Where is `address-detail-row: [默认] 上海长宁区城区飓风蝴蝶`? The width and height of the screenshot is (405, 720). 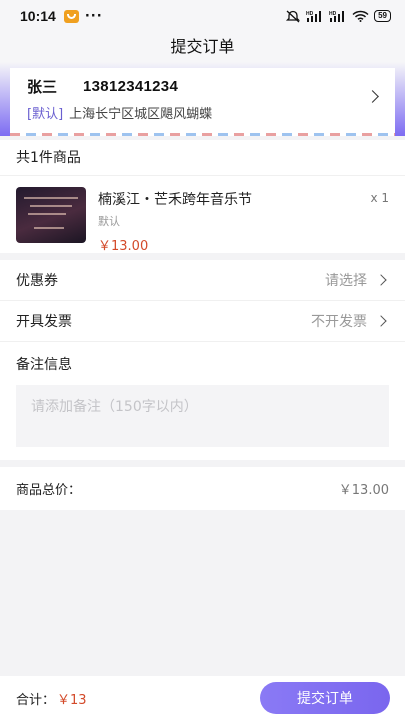
address-detail-row: [默认] 上海长宁区城区飓风蝴蝶 is located at coordinates (203, 112).